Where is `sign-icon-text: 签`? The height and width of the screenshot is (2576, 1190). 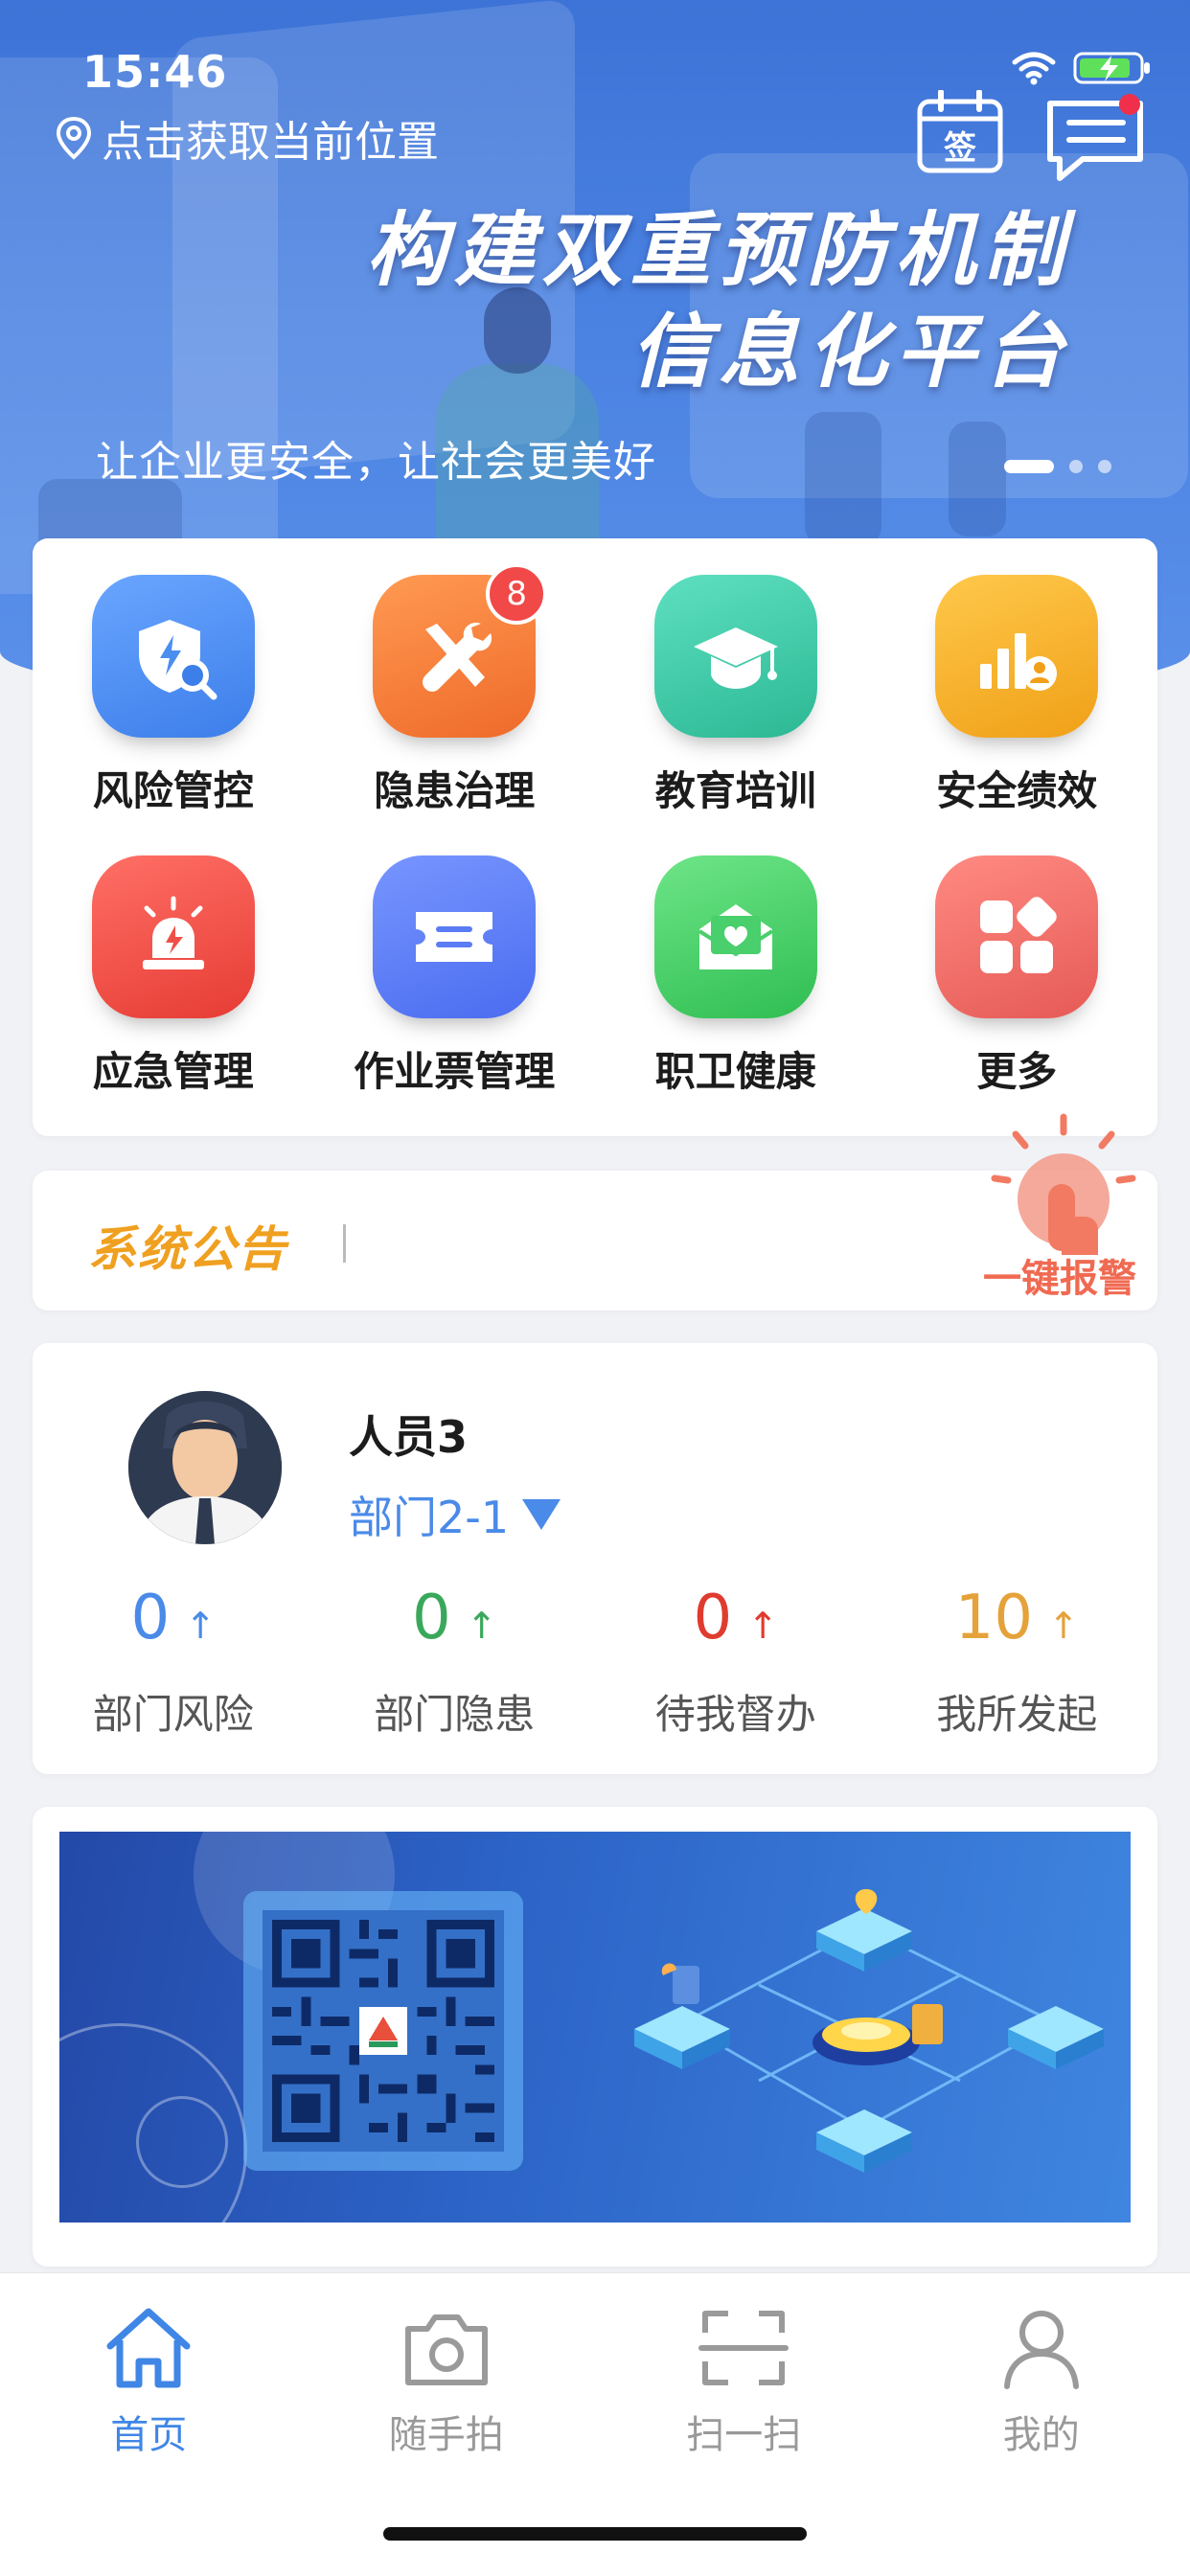
sign-icon-text: 签 is located at coordinates (960, 148).